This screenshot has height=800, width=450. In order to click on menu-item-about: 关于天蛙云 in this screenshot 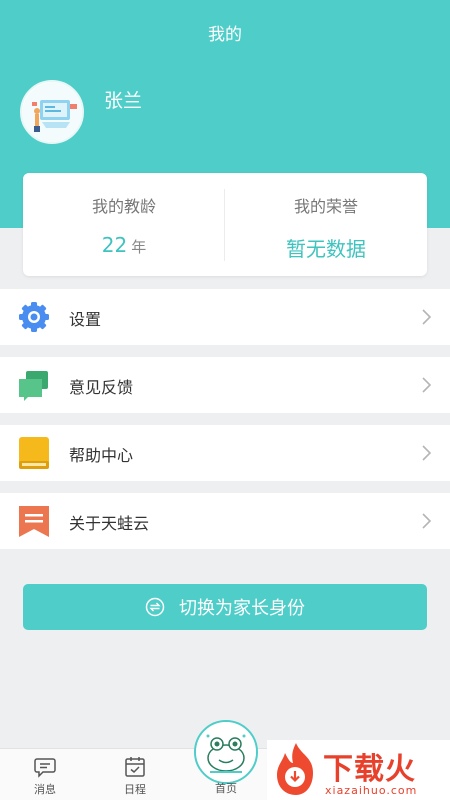, I will do `click(225, 521)`.